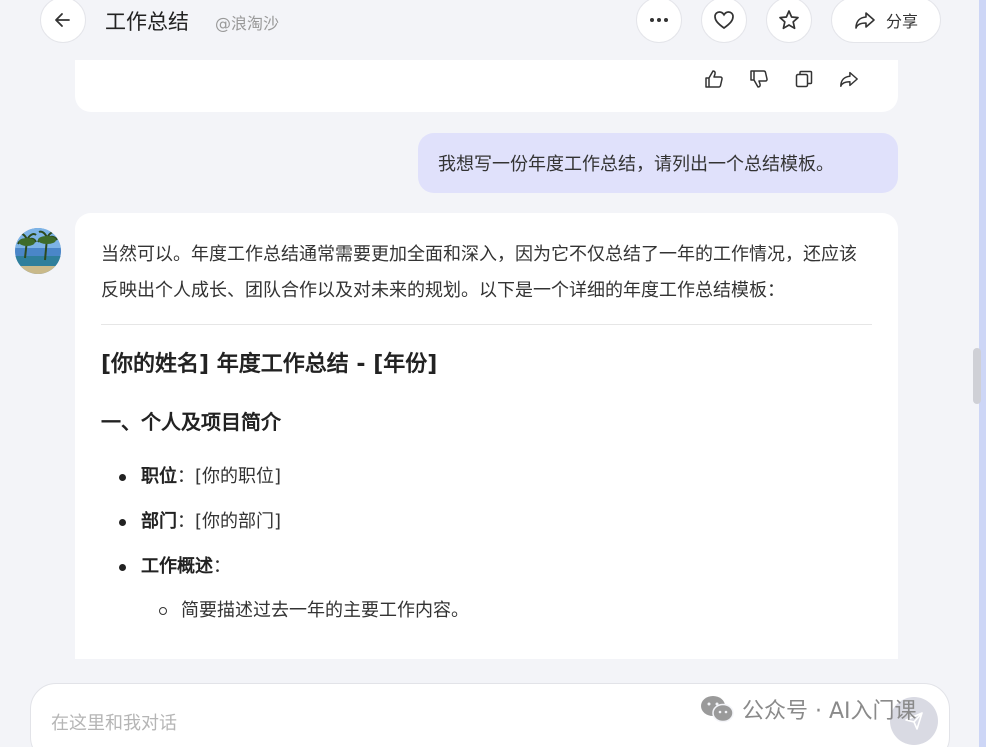  Describe the element at coordinates (486, 521) in the screenshot. I see `list-item: 部门：[你的部门]` at that location.